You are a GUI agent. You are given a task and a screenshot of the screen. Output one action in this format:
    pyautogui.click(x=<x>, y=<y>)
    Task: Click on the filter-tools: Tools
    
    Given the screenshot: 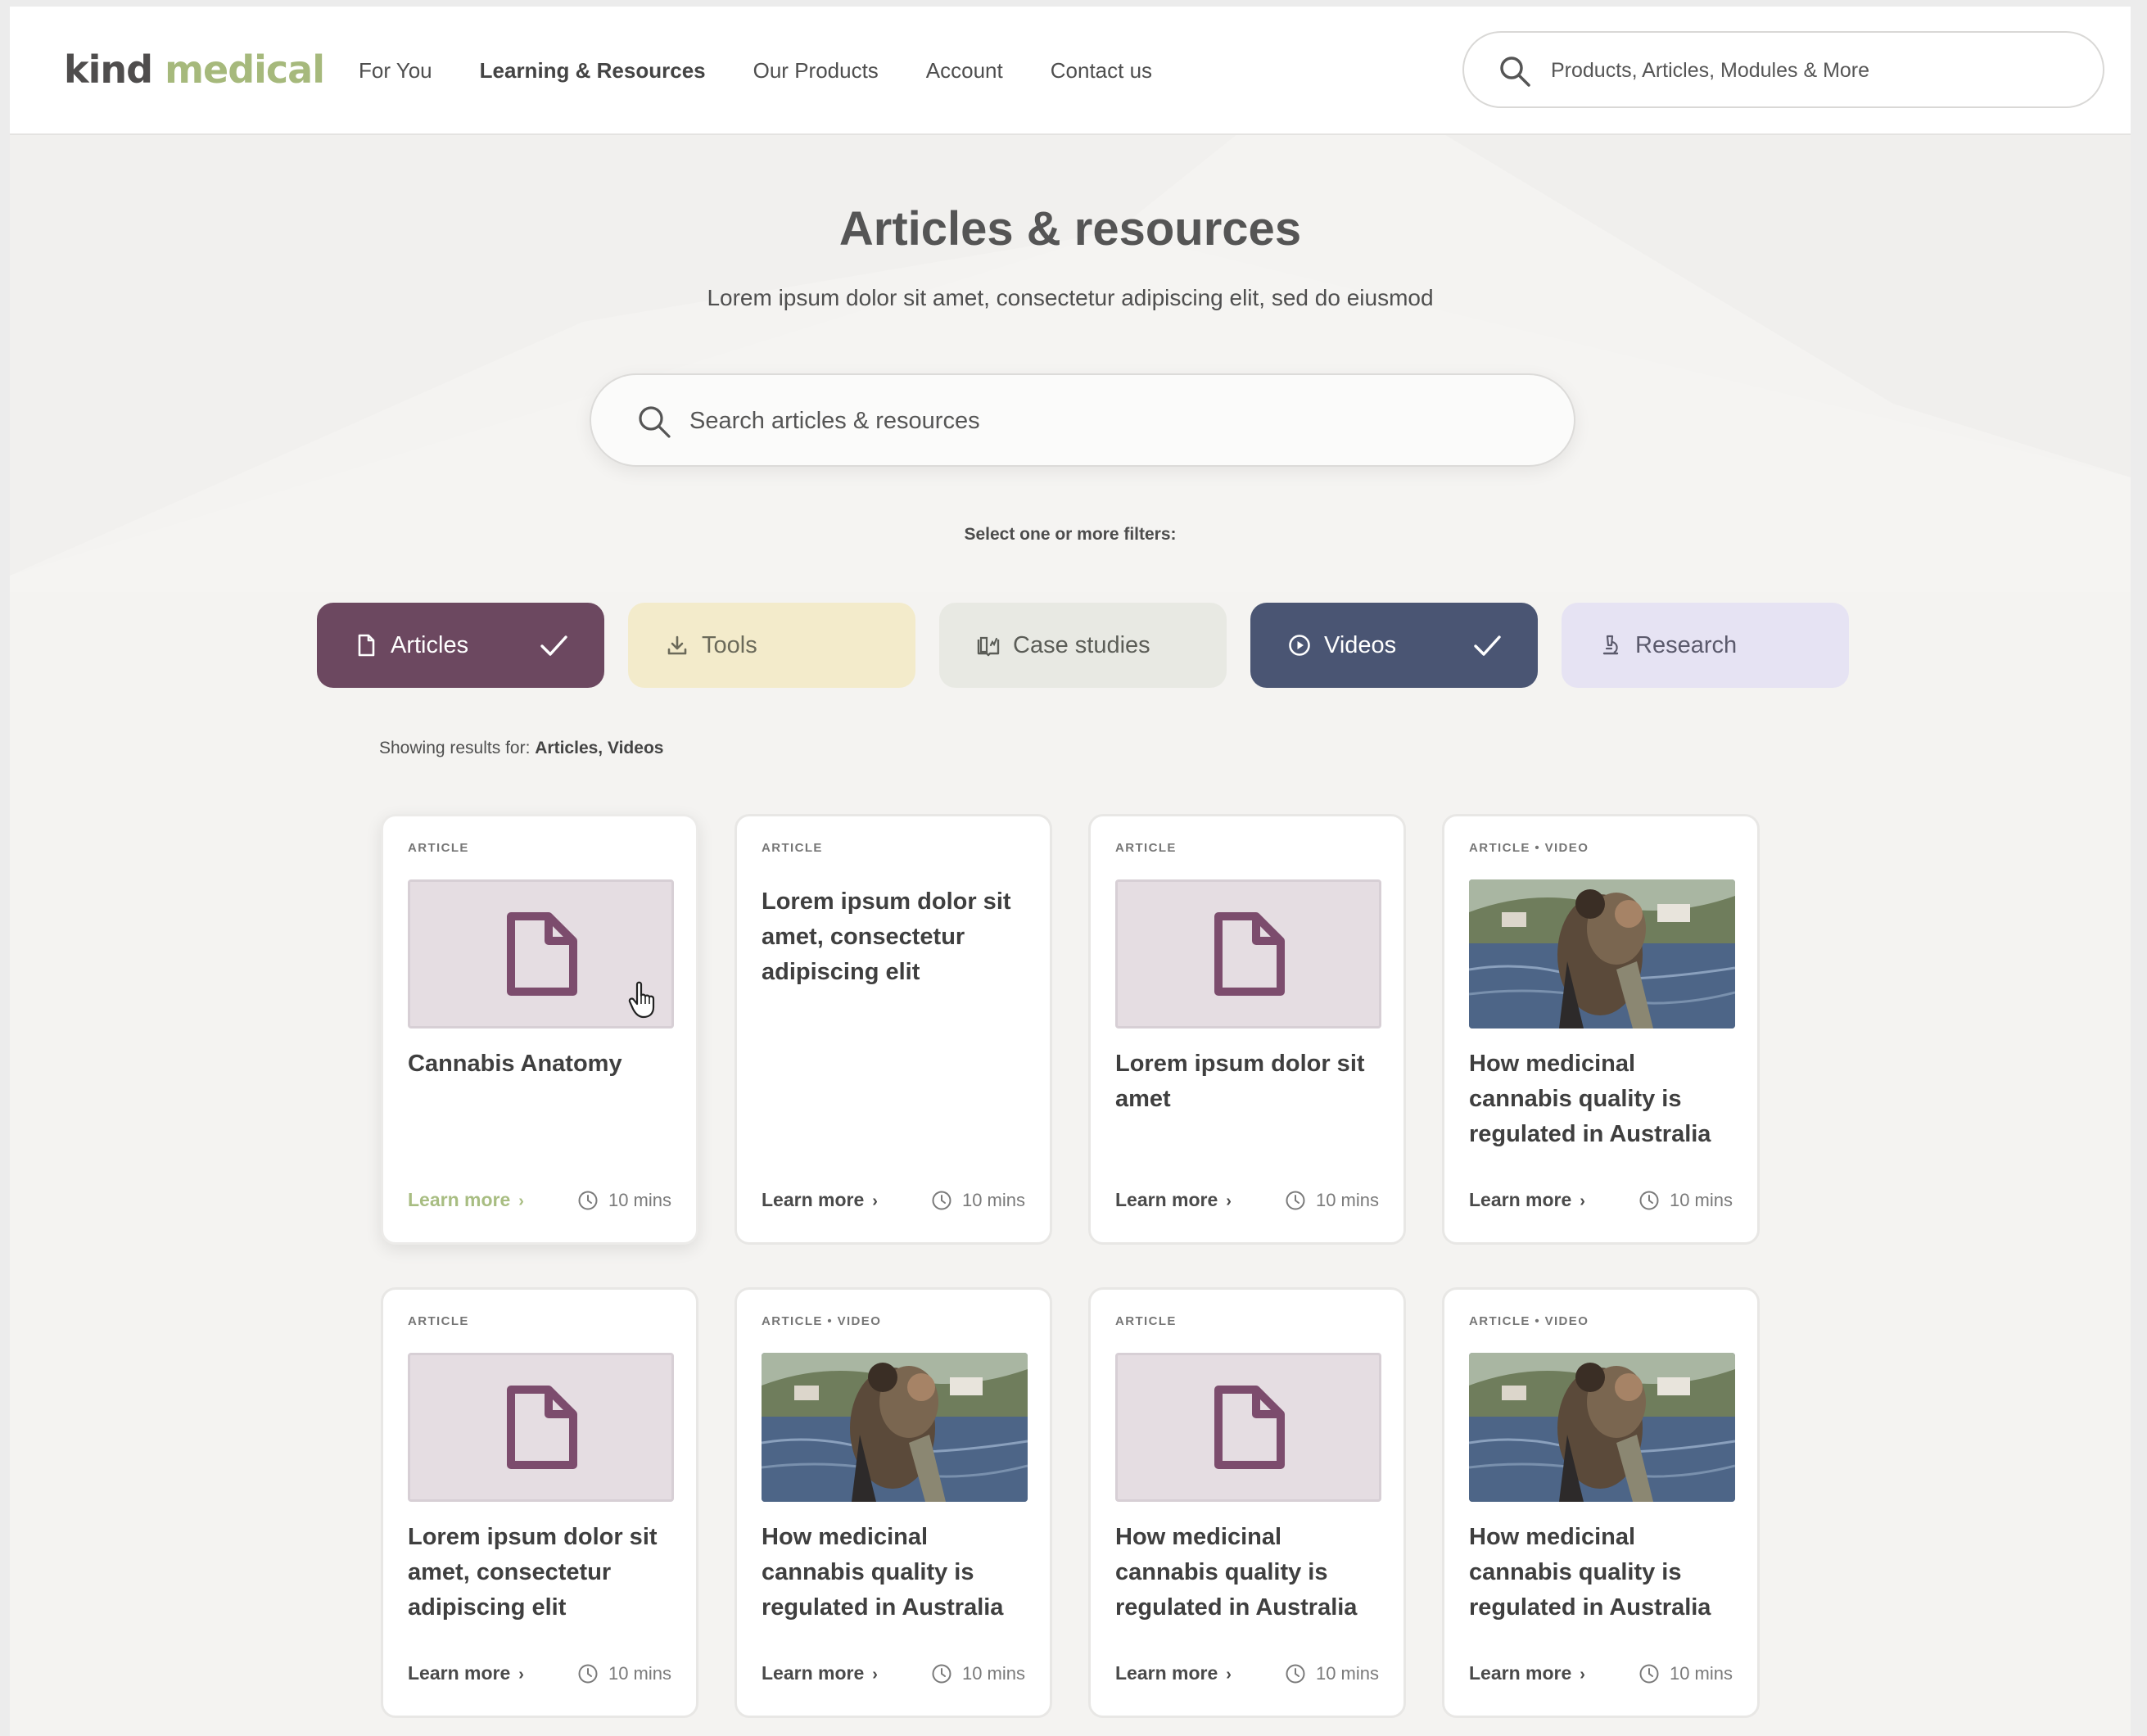 What is the action you would take?
    pyautogui.click(x=771, y=645)
    